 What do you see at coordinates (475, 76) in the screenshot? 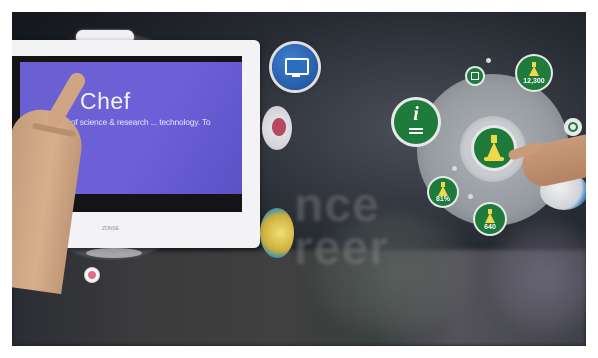
I see `square-icon` at bounding box center [475, 76].